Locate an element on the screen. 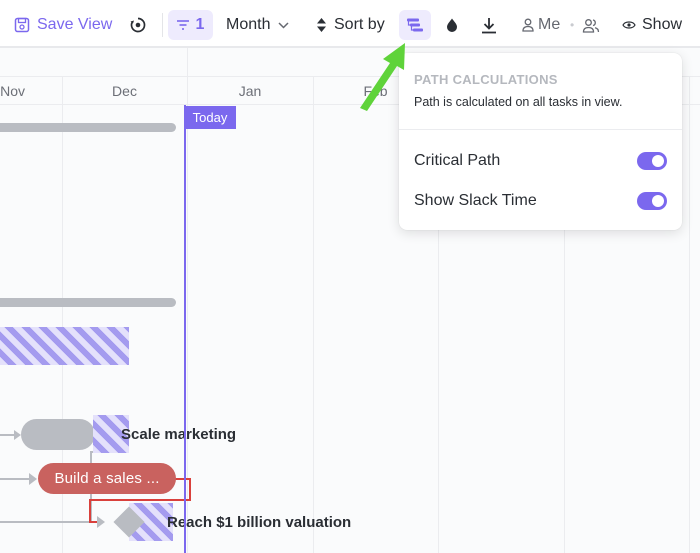  reset-icon is located at coordinates (138, 25).